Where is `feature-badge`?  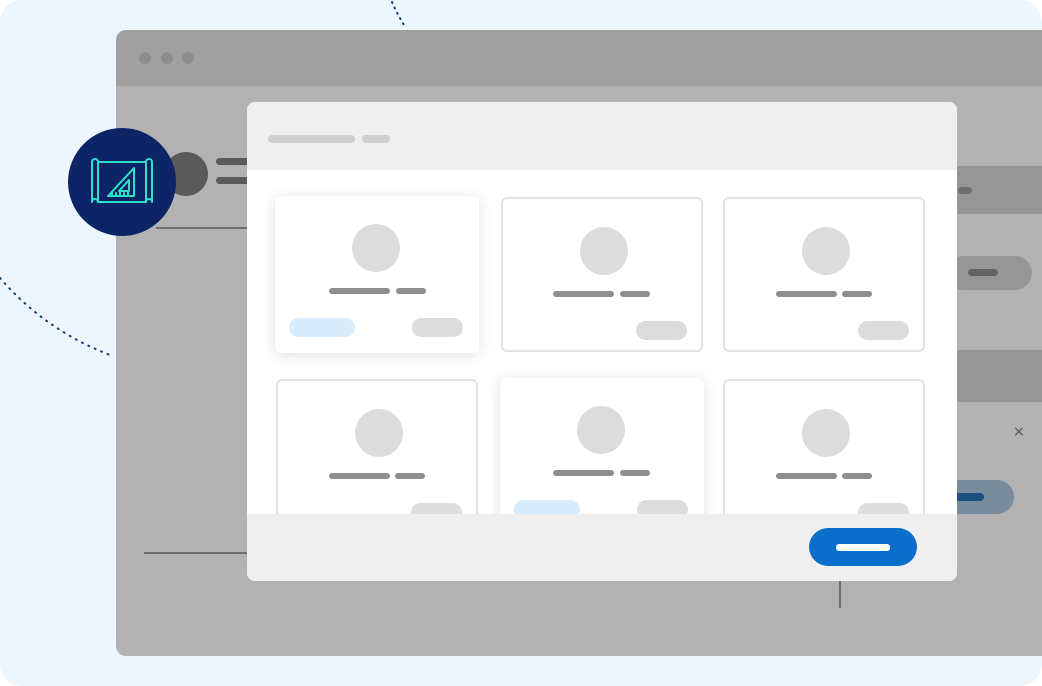 feature-badge is located at coordinates (122, 182).